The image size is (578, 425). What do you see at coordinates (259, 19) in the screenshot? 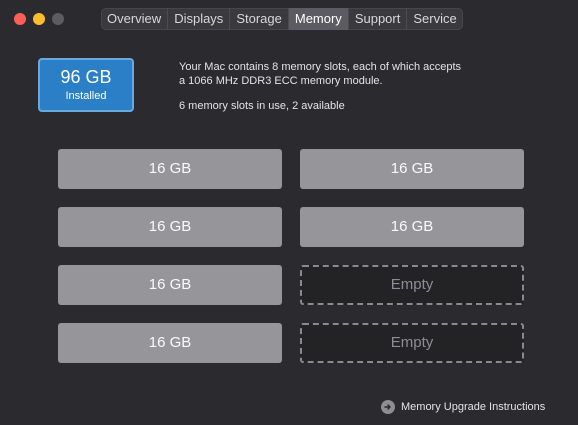
I see `tab-storage: Storage` at bounding box center [259, 19].